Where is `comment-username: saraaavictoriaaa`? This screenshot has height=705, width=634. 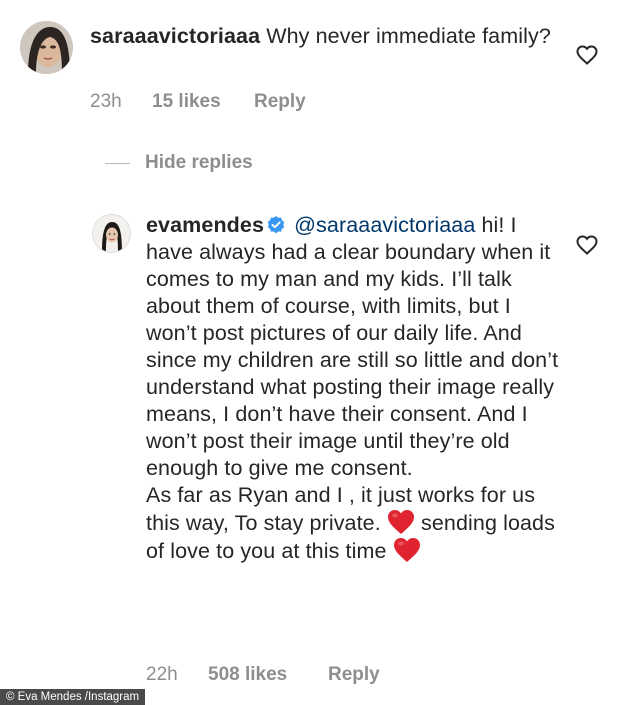
comment-username: saraaavictoriaaa is located at coordinates (175, 36).